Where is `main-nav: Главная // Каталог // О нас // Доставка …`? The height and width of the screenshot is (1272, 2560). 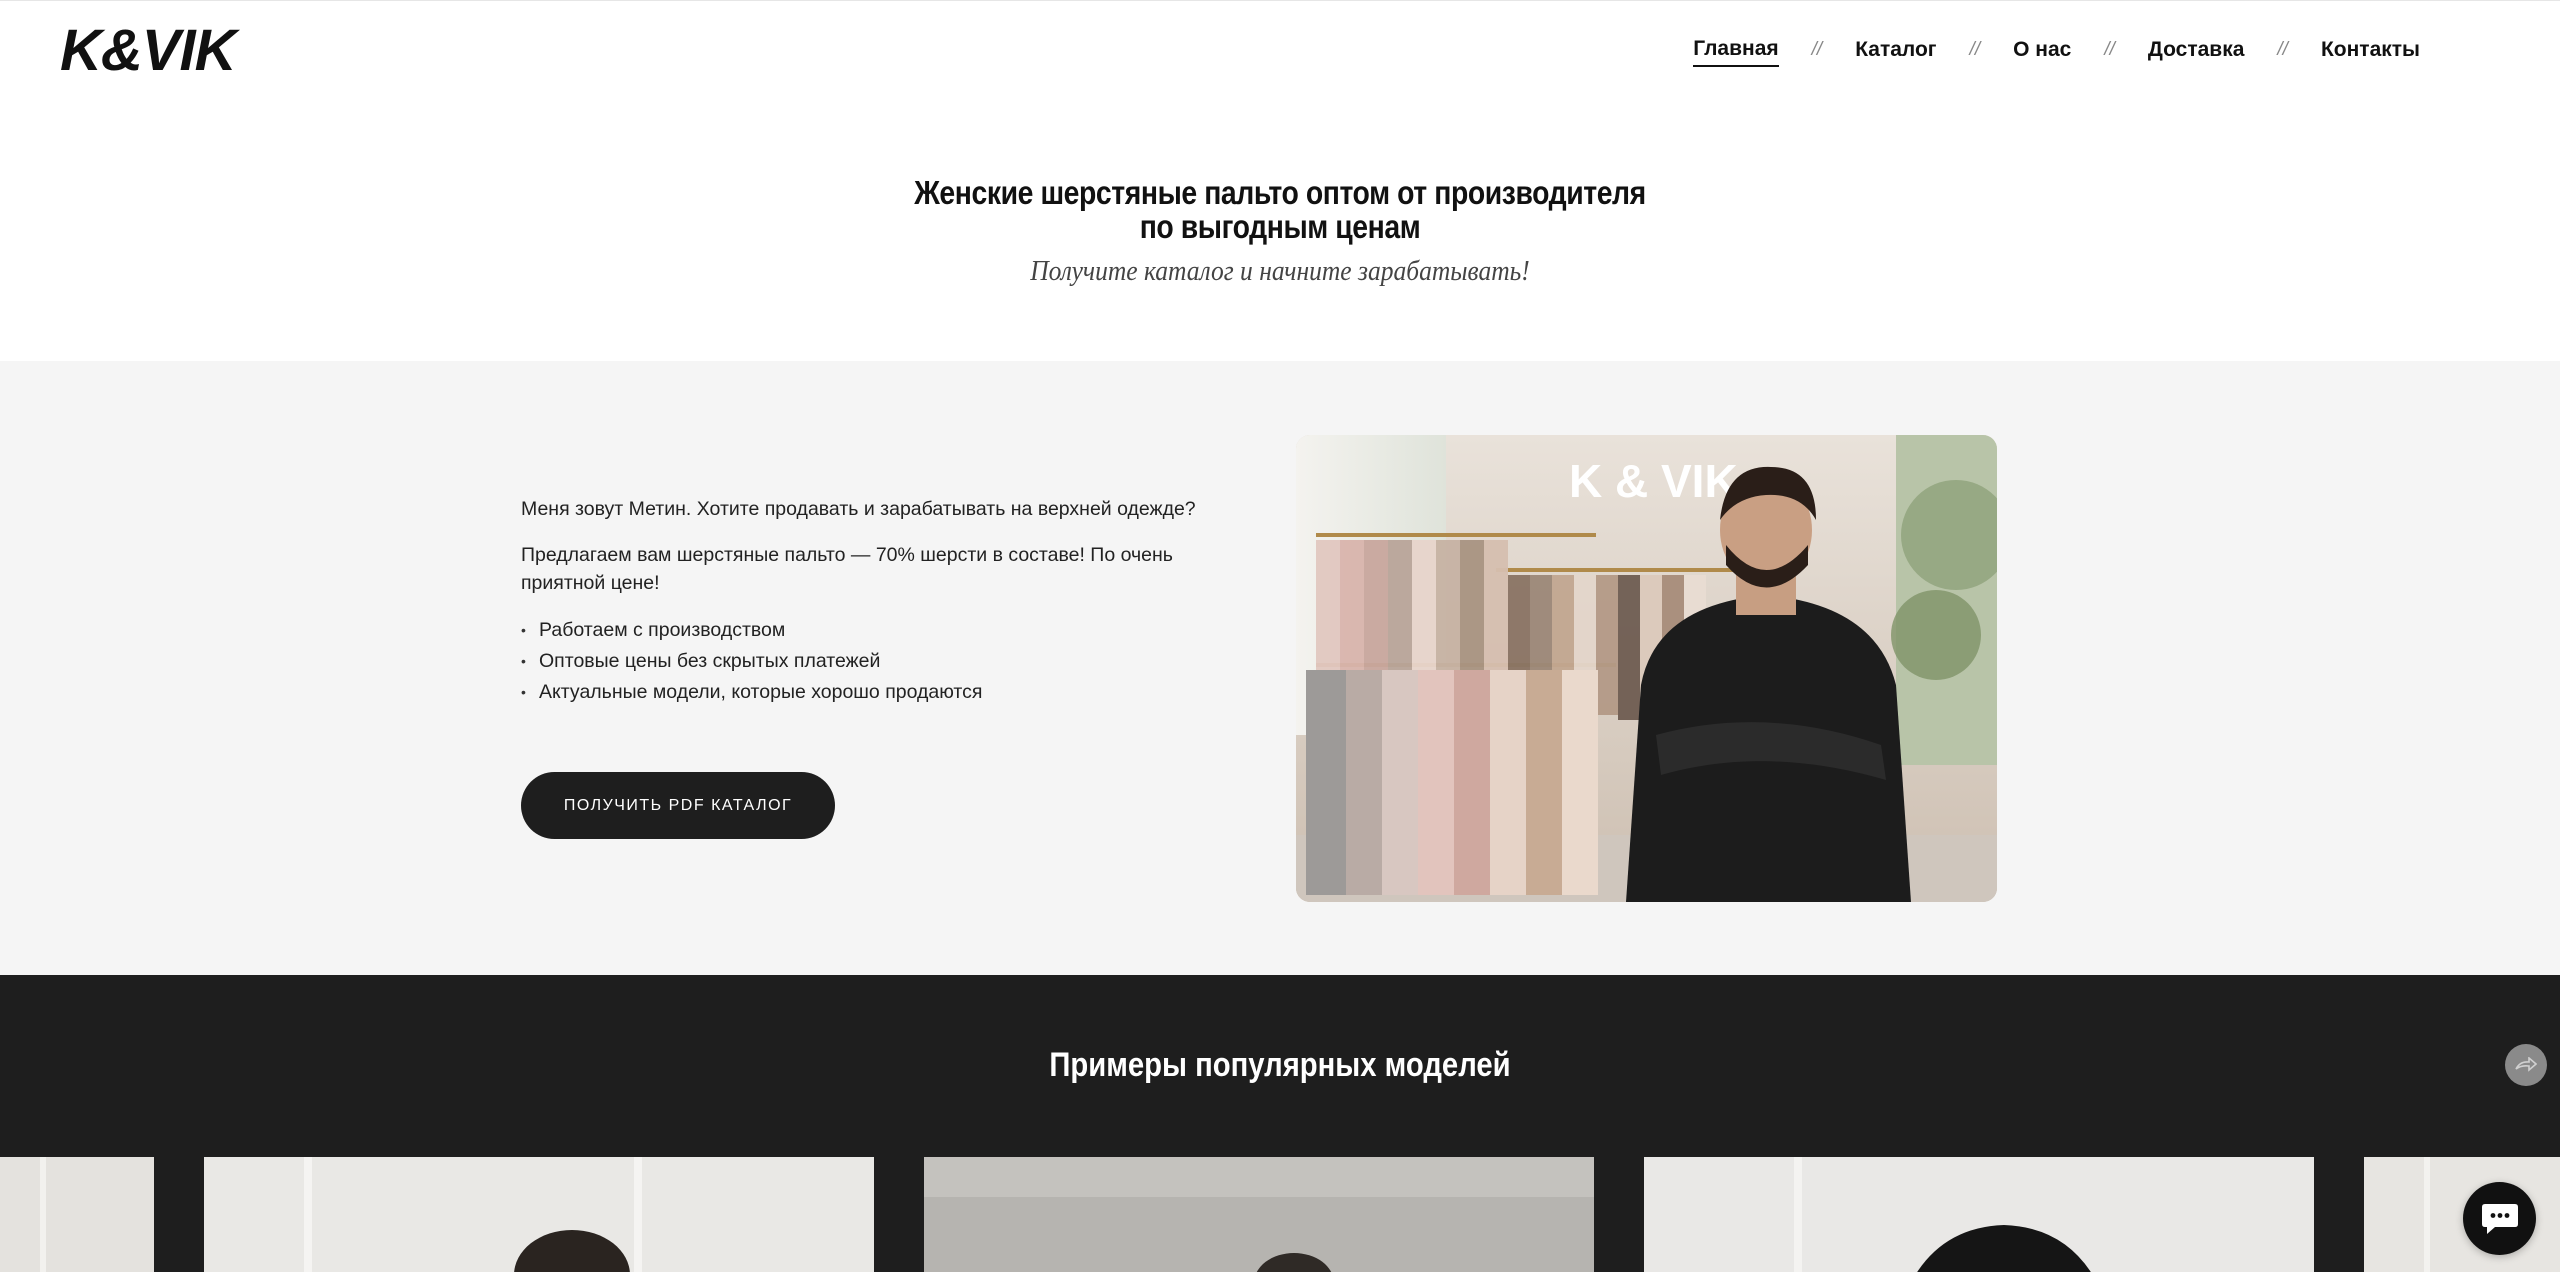
main-nav: Главная // Каталог // О нас // Доставка … is located at coordinates (2056, 52).